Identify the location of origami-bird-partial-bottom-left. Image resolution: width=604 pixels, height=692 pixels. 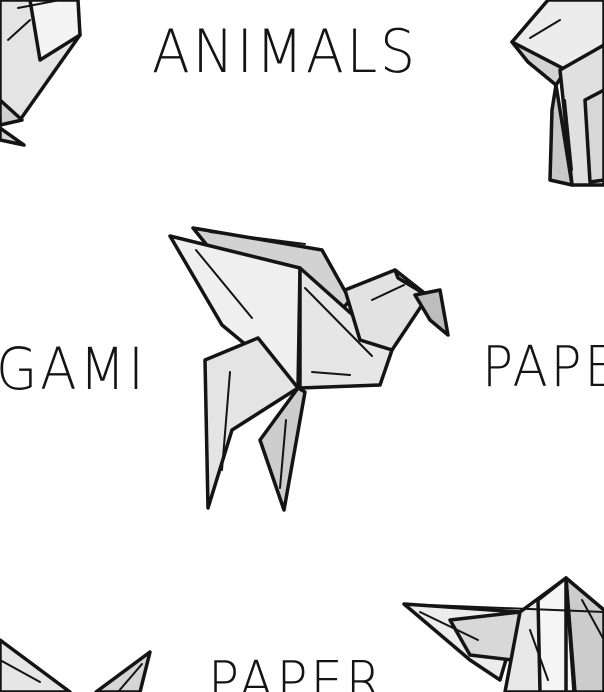
(76, 665).